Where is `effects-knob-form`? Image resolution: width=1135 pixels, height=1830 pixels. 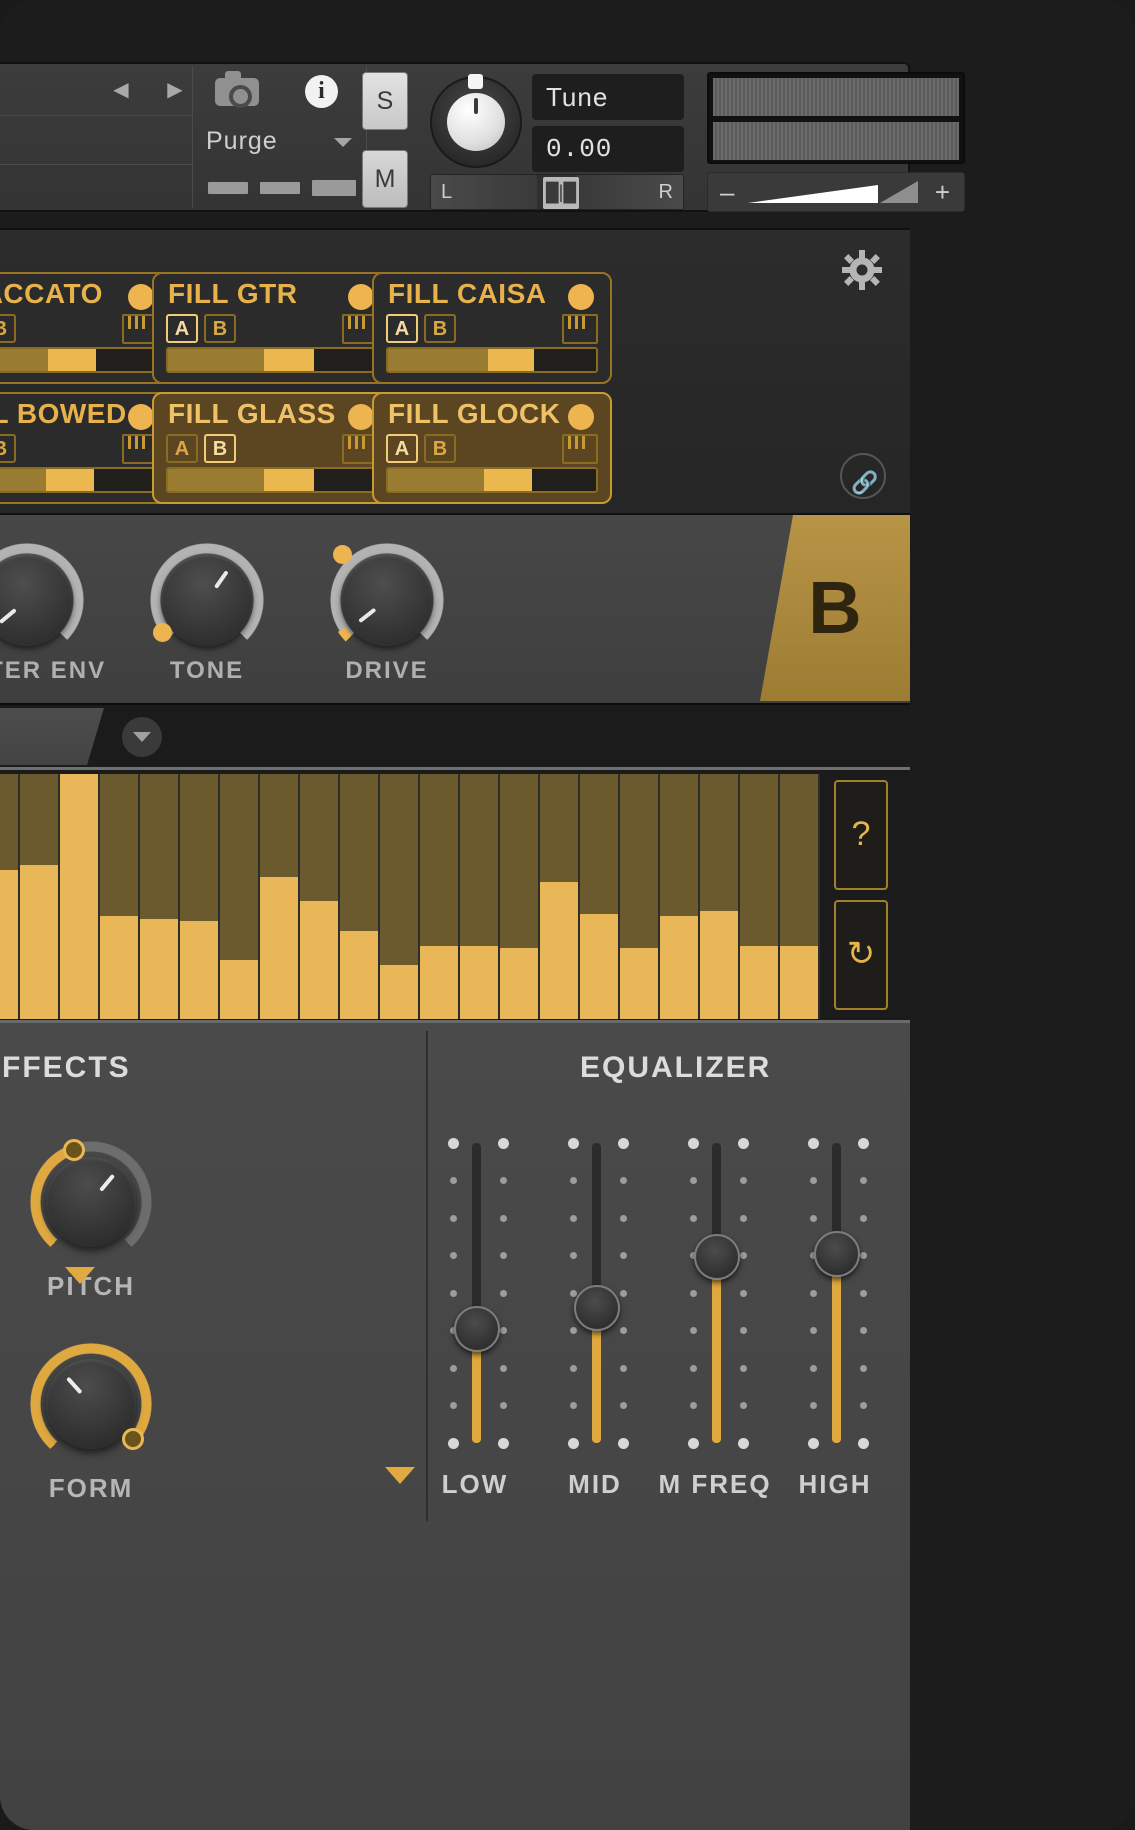 effects-knob-form is located at coordinates (91, 1404).